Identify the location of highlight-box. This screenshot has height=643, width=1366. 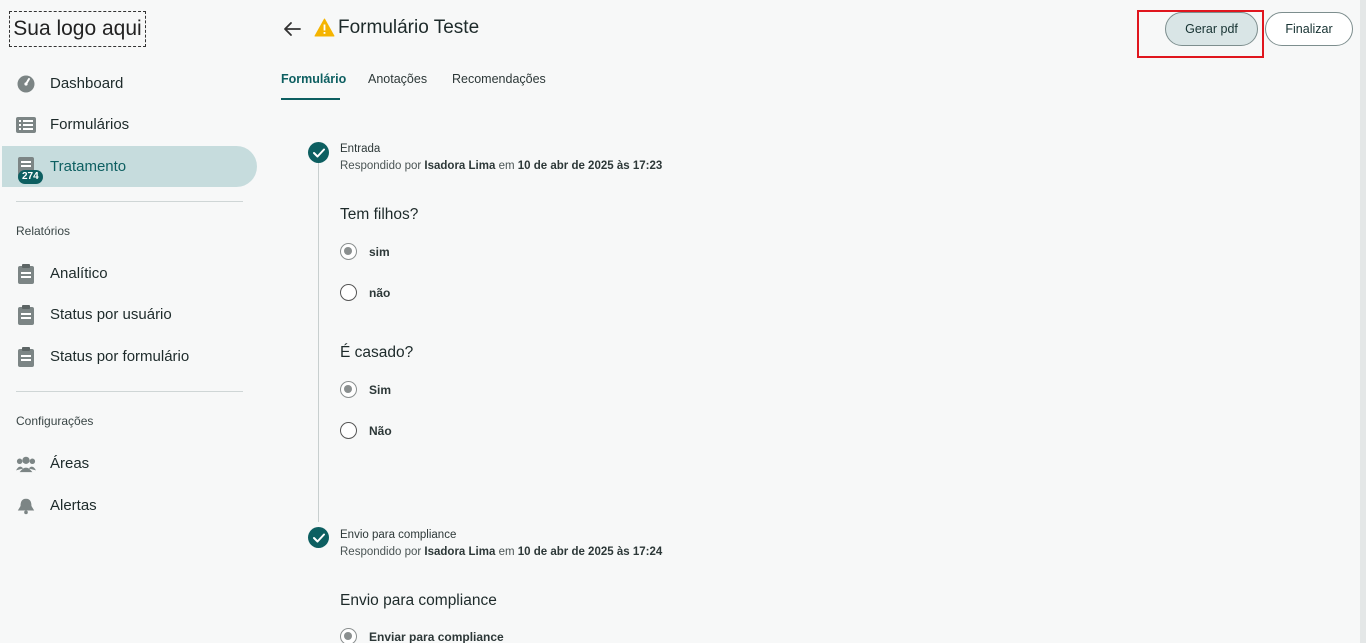
(1200, 34).